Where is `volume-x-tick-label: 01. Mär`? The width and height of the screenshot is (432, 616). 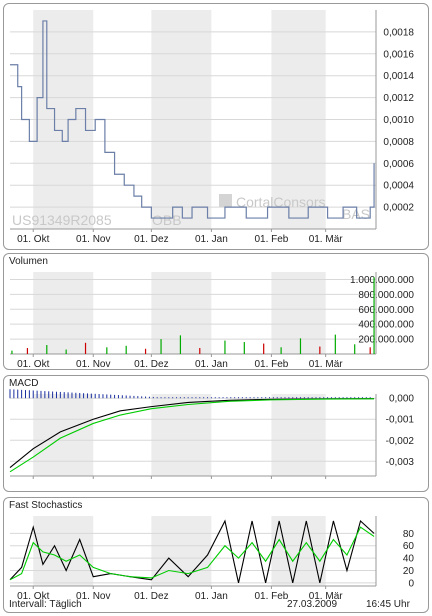
volume-x-tick-label: 01. Mär is located at coordinates (326, 364).